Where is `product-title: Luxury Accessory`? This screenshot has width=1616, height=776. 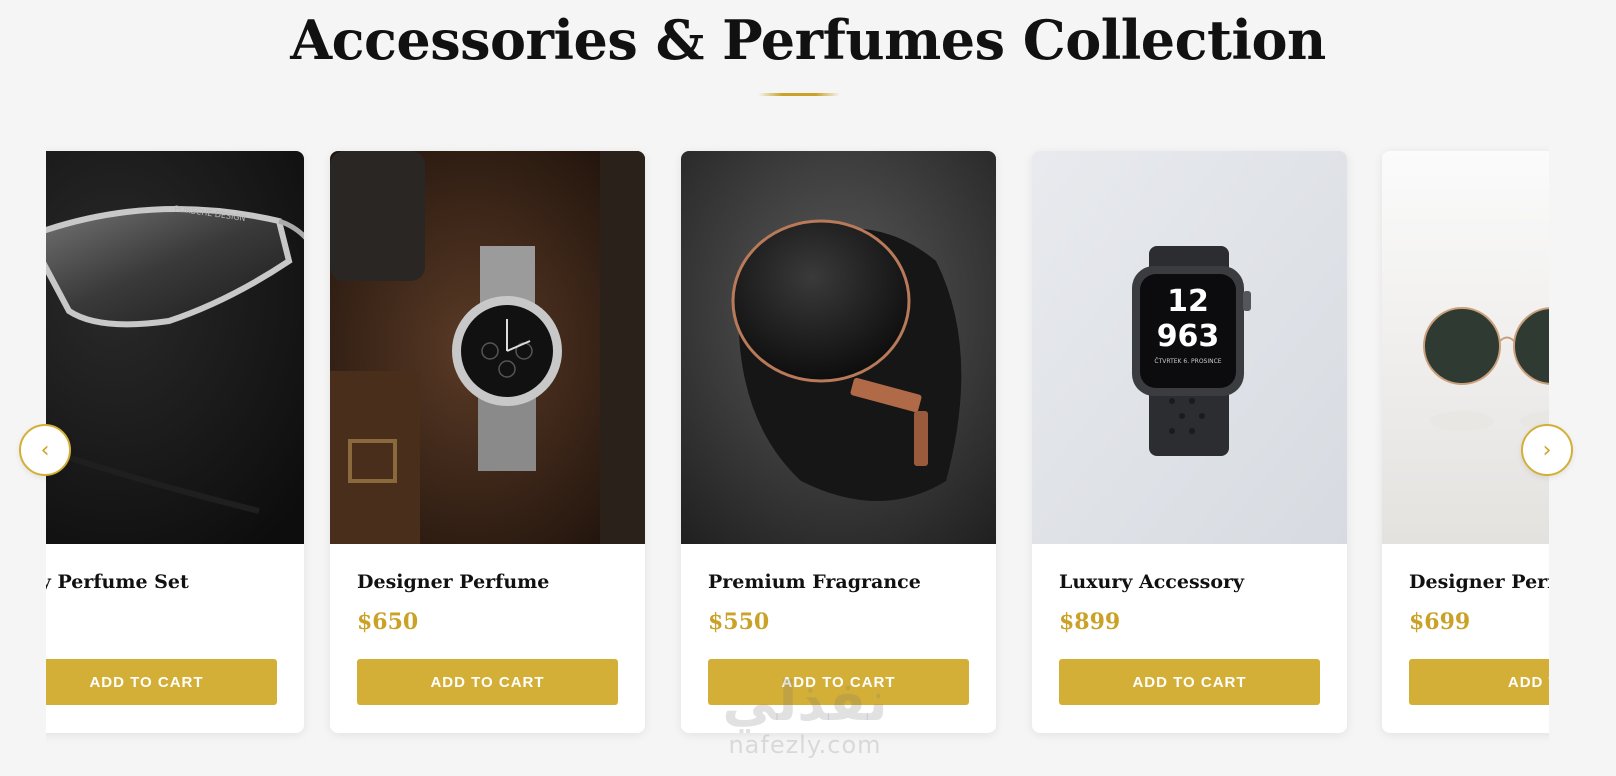
product-title: Luxury Accessory is located at coordinates (1152, 582).